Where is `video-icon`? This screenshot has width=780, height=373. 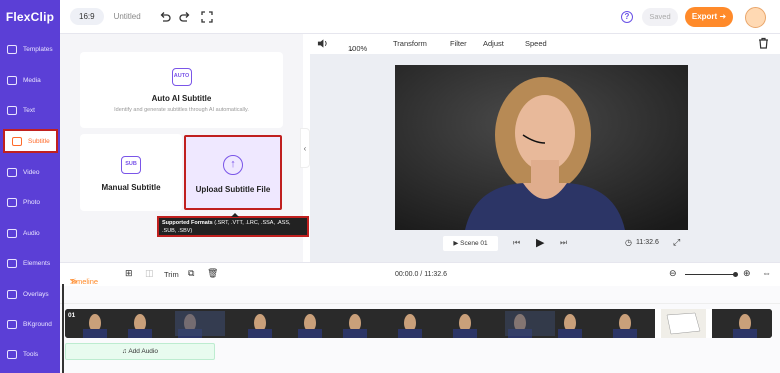
video-icon is located at coordinates (12, 172).